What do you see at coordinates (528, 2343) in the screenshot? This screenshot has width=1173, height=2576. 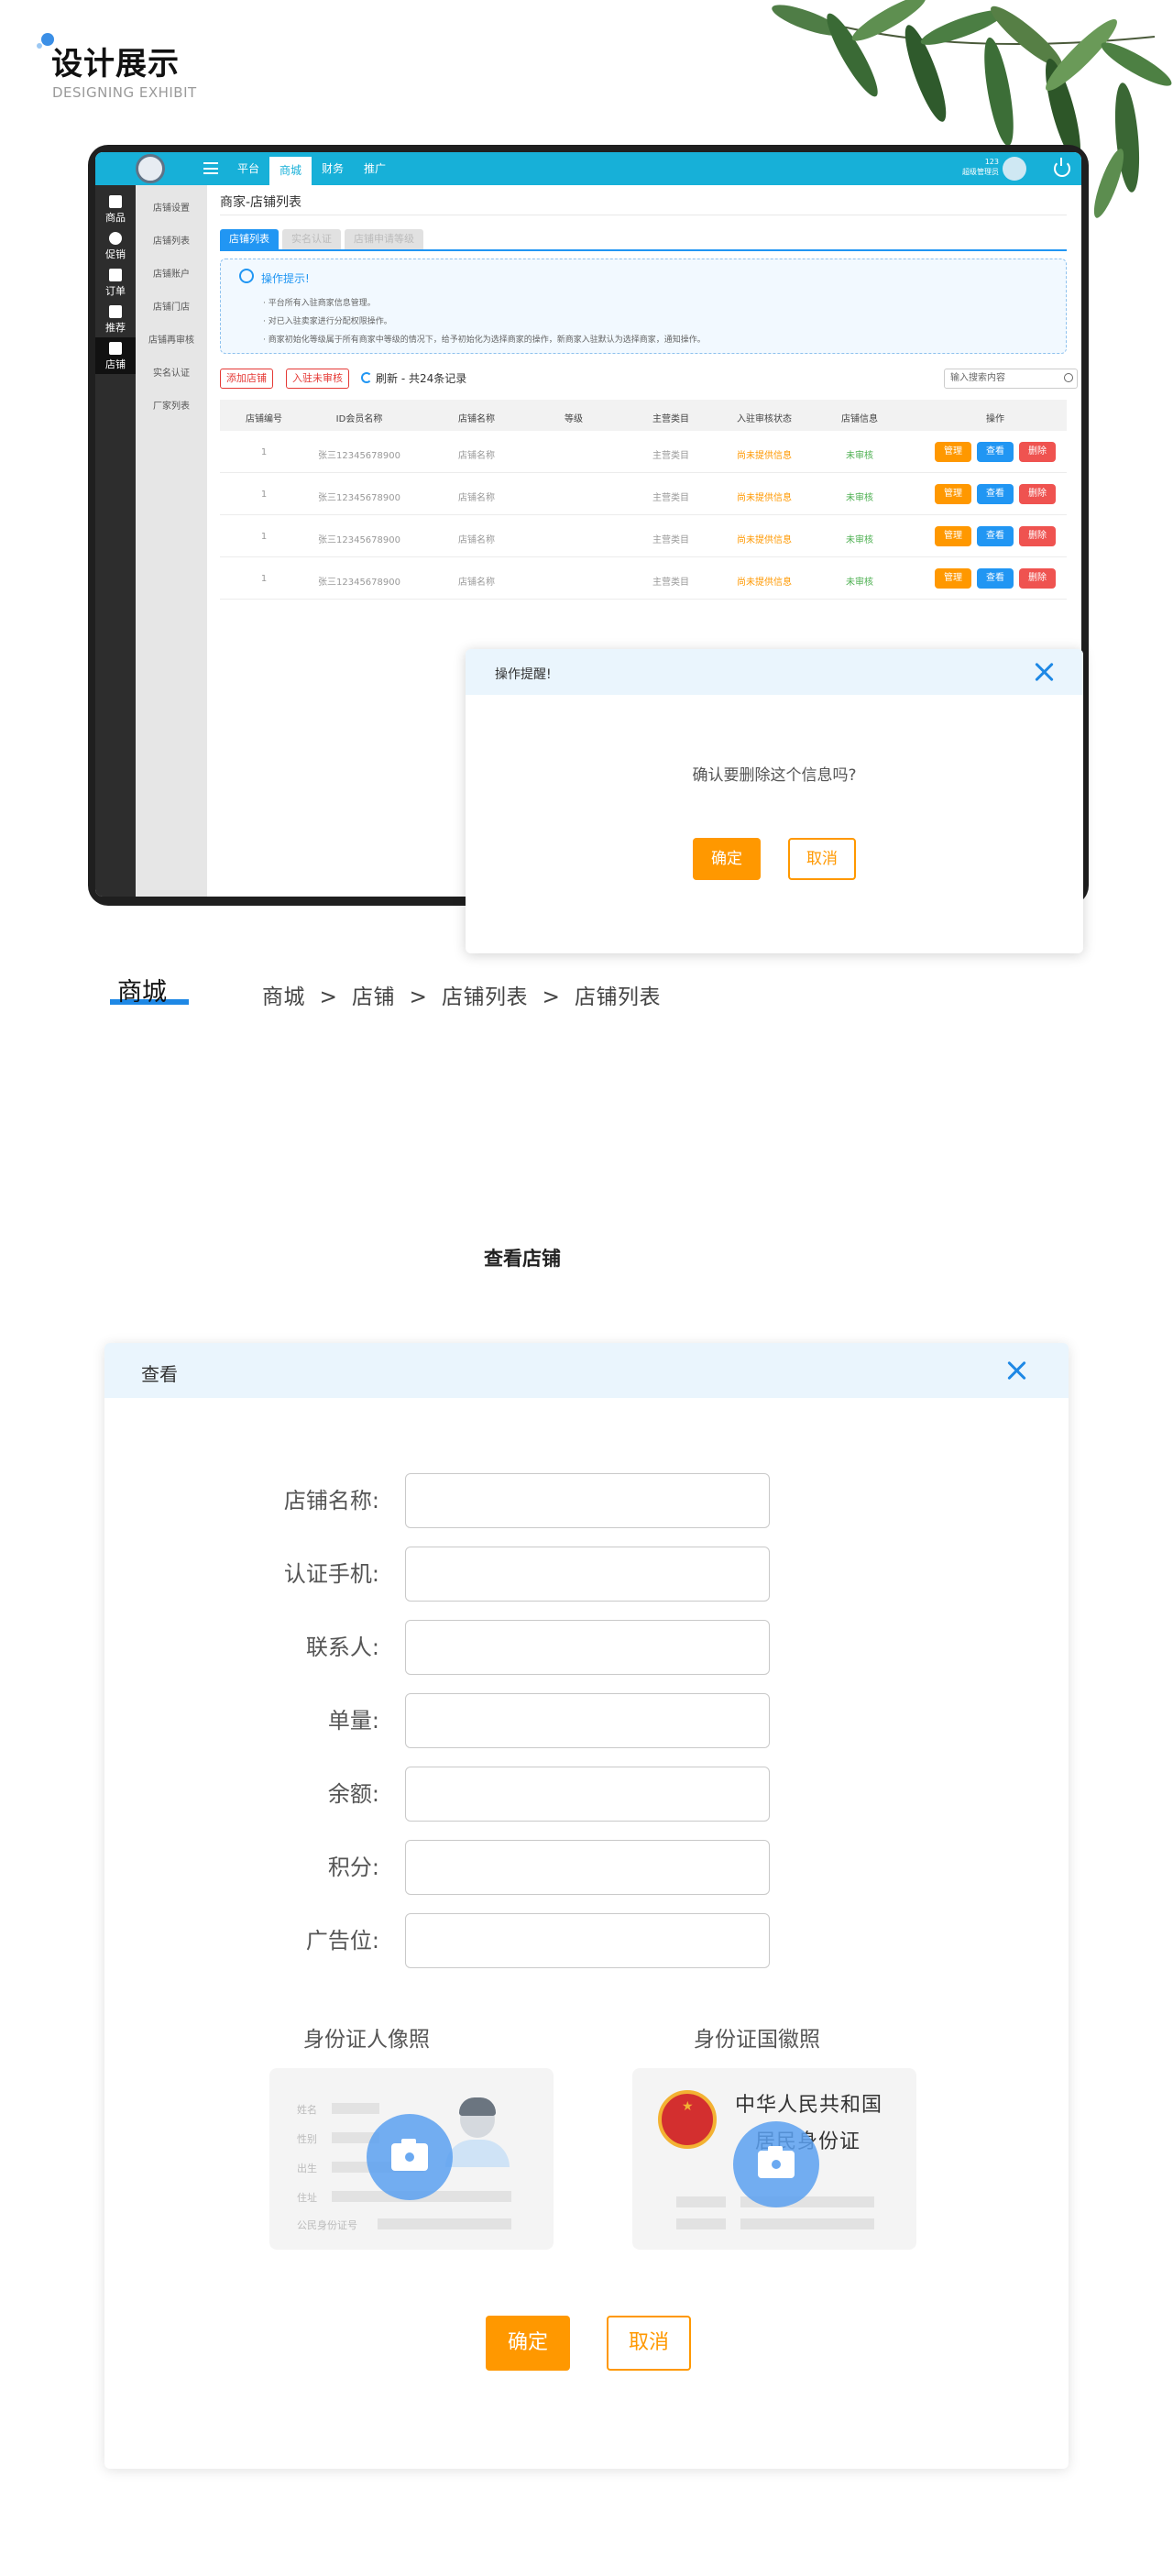 I see `view-ok-button: 确定` at bounding box center [528, 2343].